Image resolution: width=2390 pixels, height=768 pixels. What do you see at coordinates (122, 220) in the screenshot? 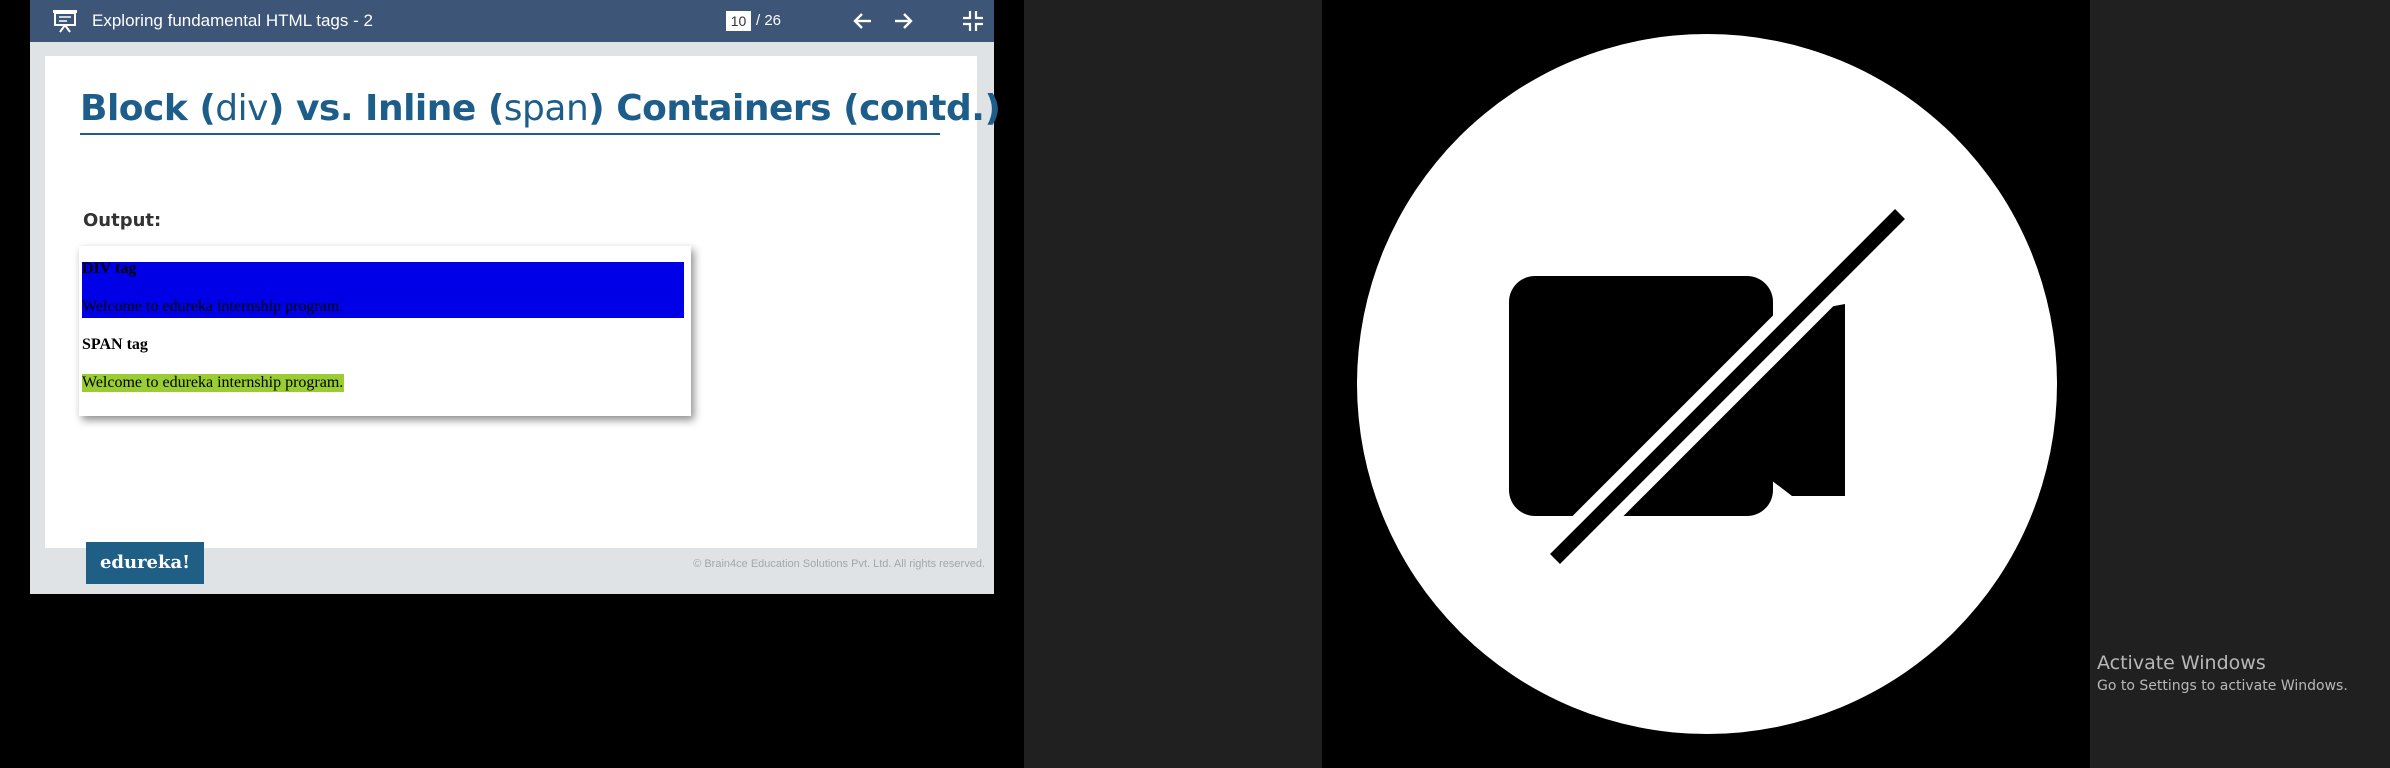
I see `output-label: Output:` at bounding box center [122, 220].